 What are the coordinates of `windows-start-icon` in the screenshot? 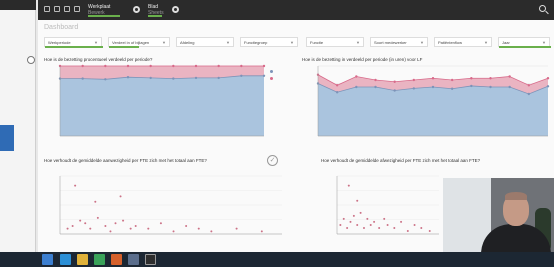 It's located at (47, 259).